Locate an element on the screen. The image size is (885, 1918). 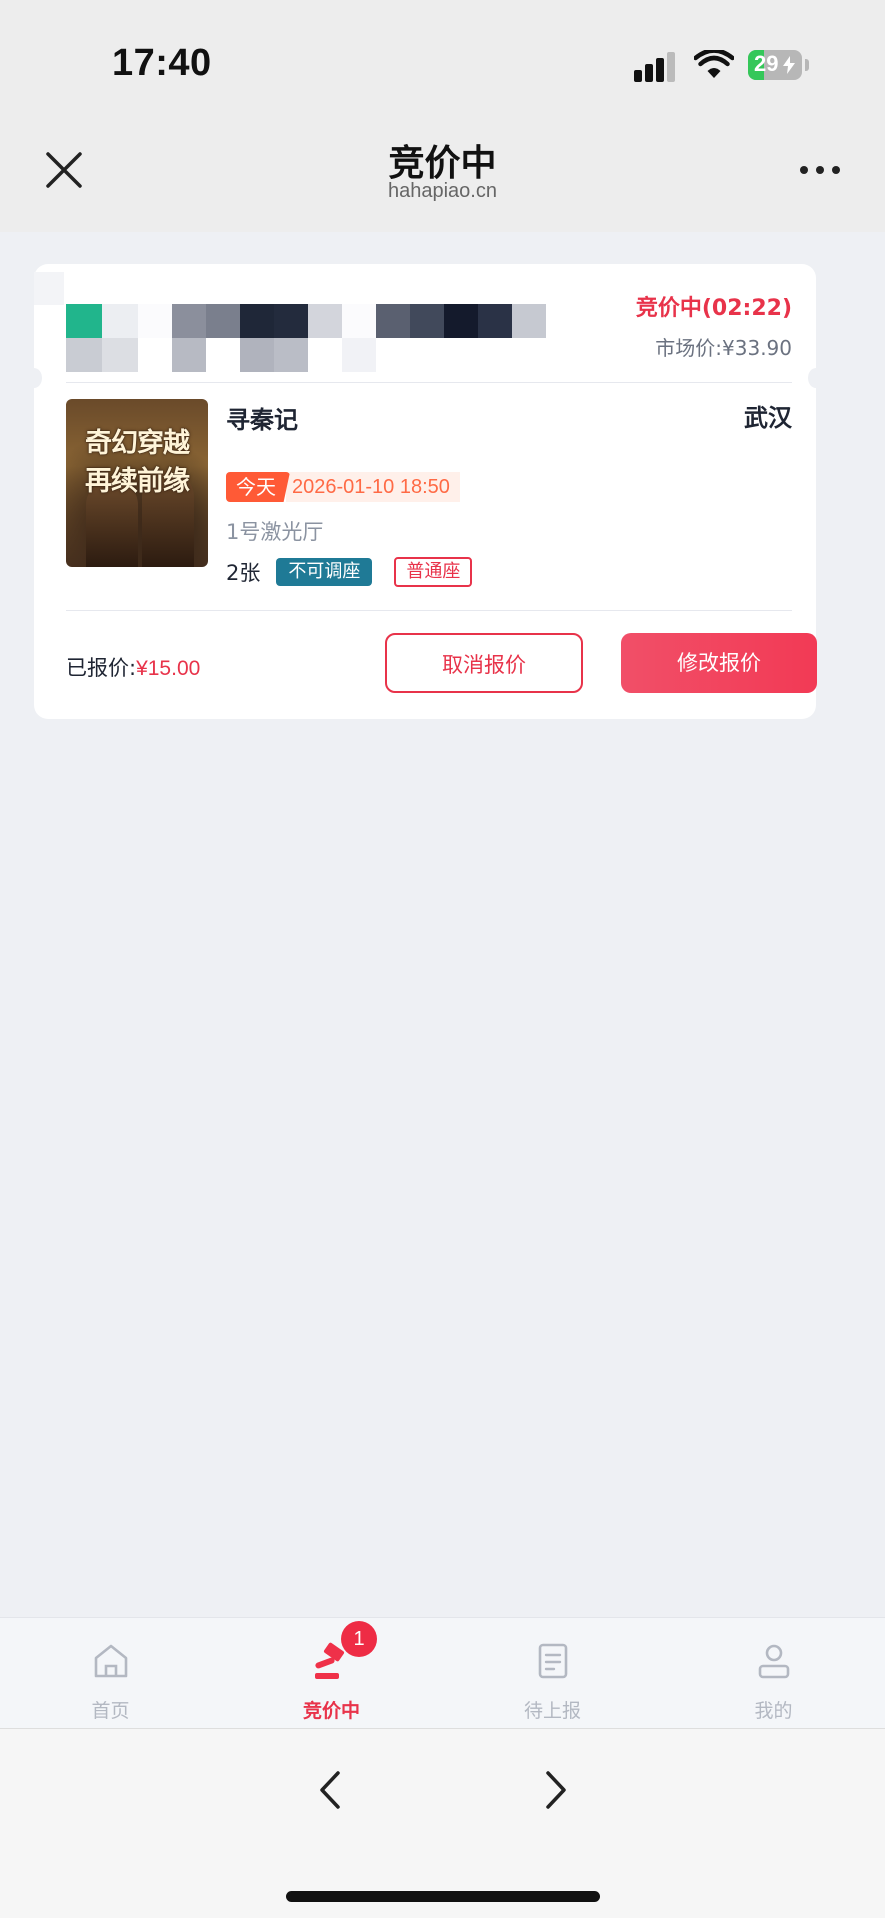
ticket-info-row: 2张 不可调座 普通座 is located at coordinates (349, 572).